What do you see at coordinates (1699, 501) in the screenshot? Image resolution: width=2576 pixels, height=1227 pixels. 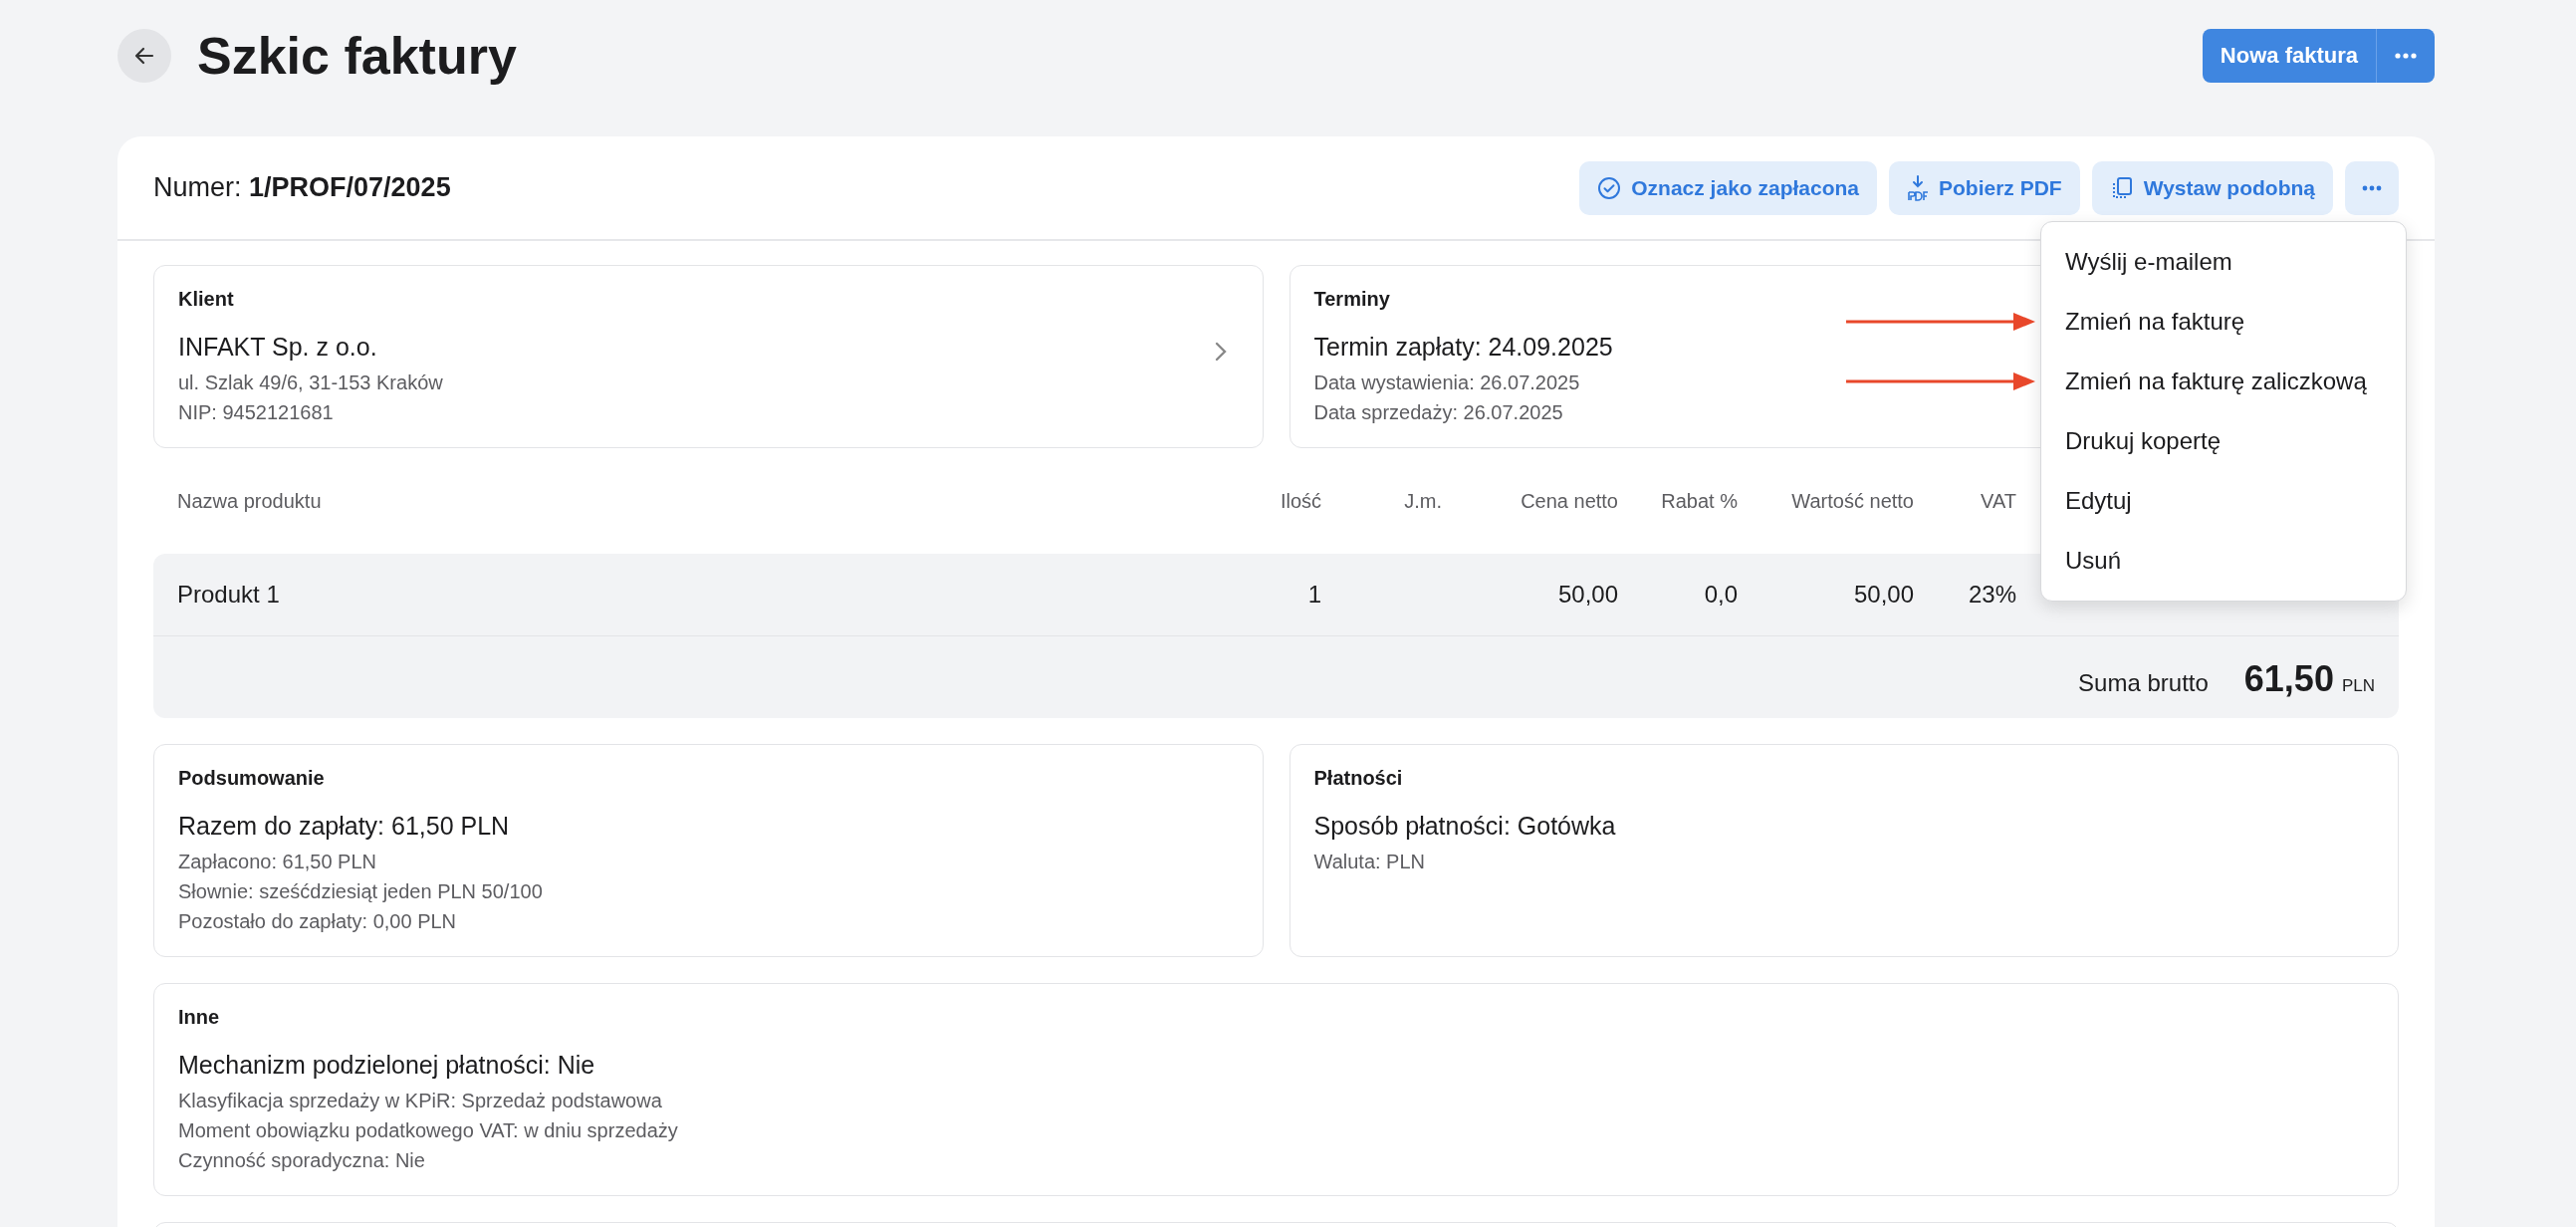 I see `column-header: Rabat %` at bounding box center [1699, 501].